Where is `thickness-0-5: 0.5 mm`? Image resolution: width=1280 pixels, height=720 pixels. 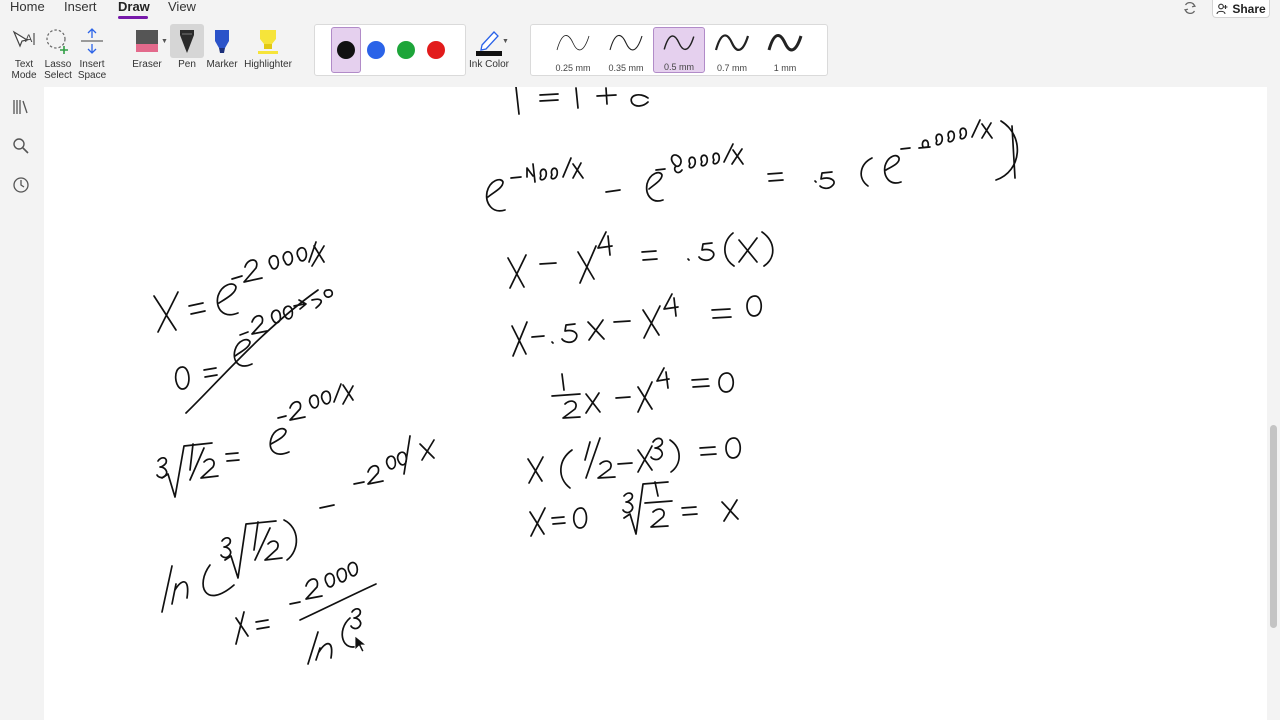 thickness-0-5: 0.5 mm is located at coordinates (679, 50).